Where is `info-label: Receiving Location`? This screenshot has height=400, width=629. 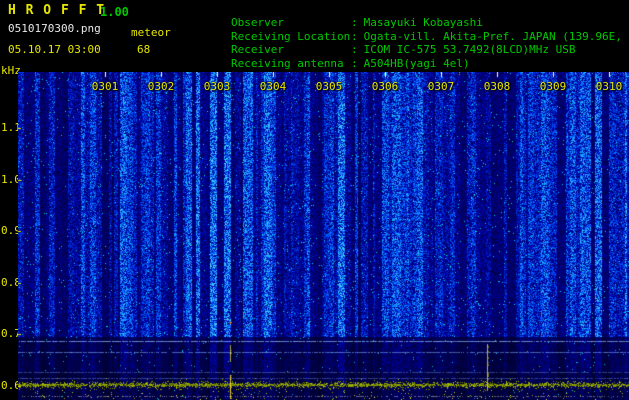
info-label: Receiving Location is located at coordinates (290, 36).